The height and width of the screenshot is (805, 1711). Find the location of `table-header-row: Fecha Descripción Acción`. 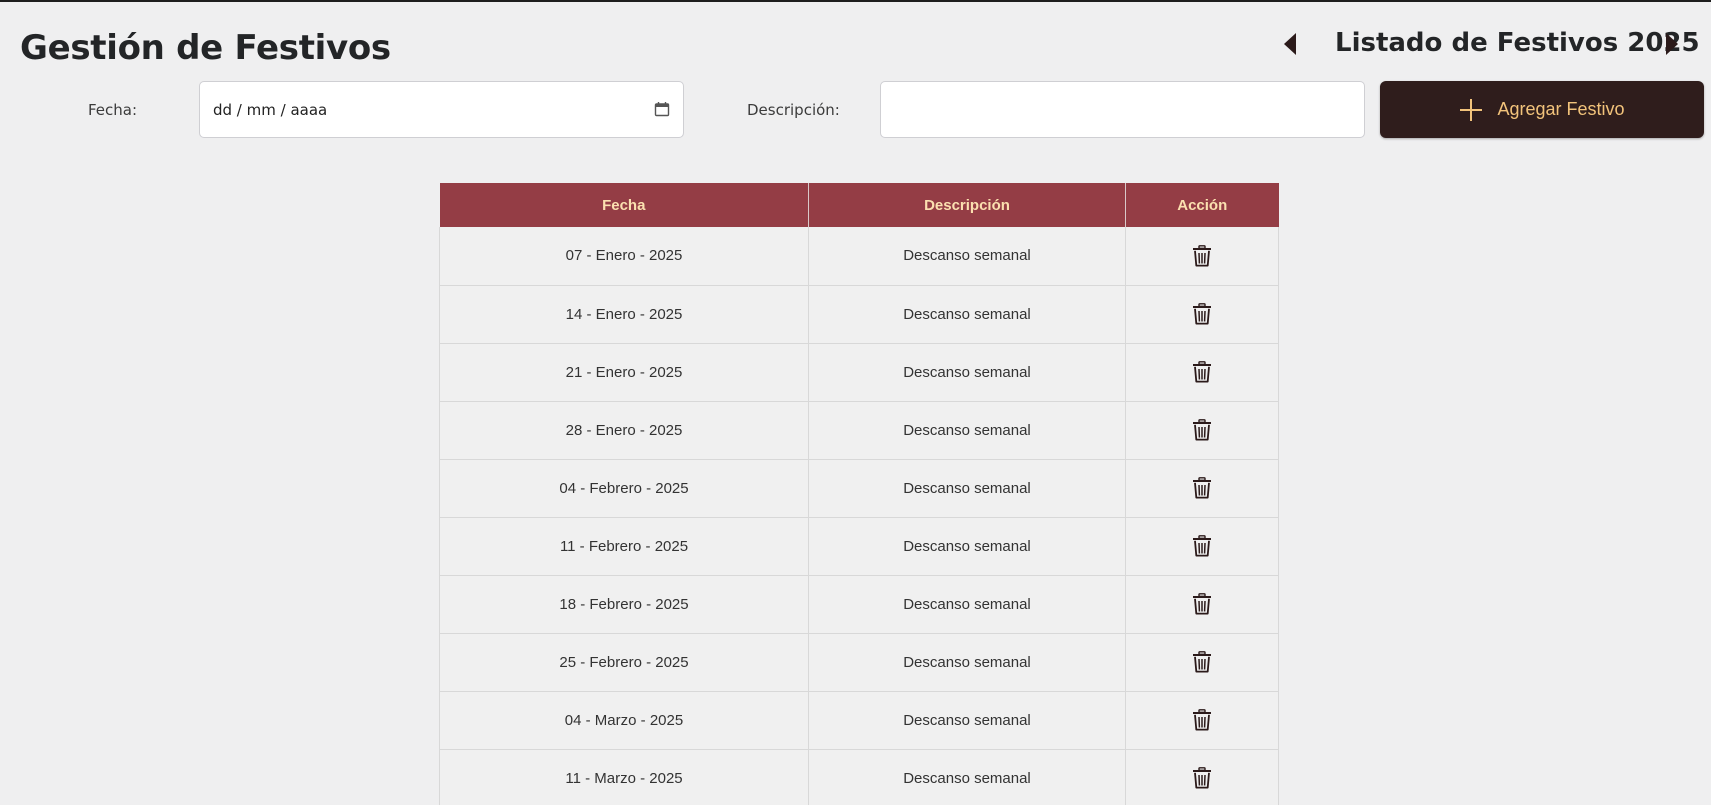

table-header-row: Fecha Descripción Acción is located at coordinates (859, 205).